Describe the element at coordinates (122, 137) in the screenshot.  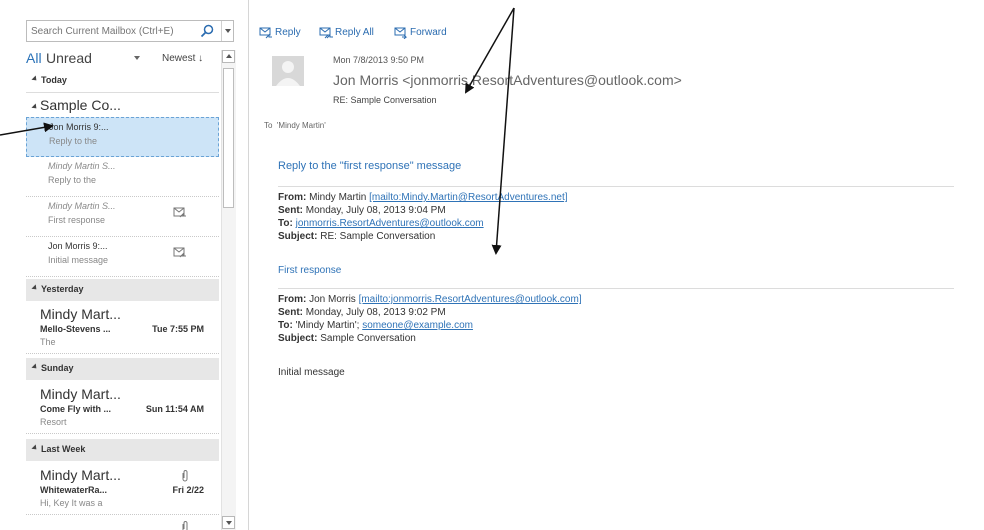
I see `conversation-item-selected: Jon Morris 9:... Reply to the` at that location.